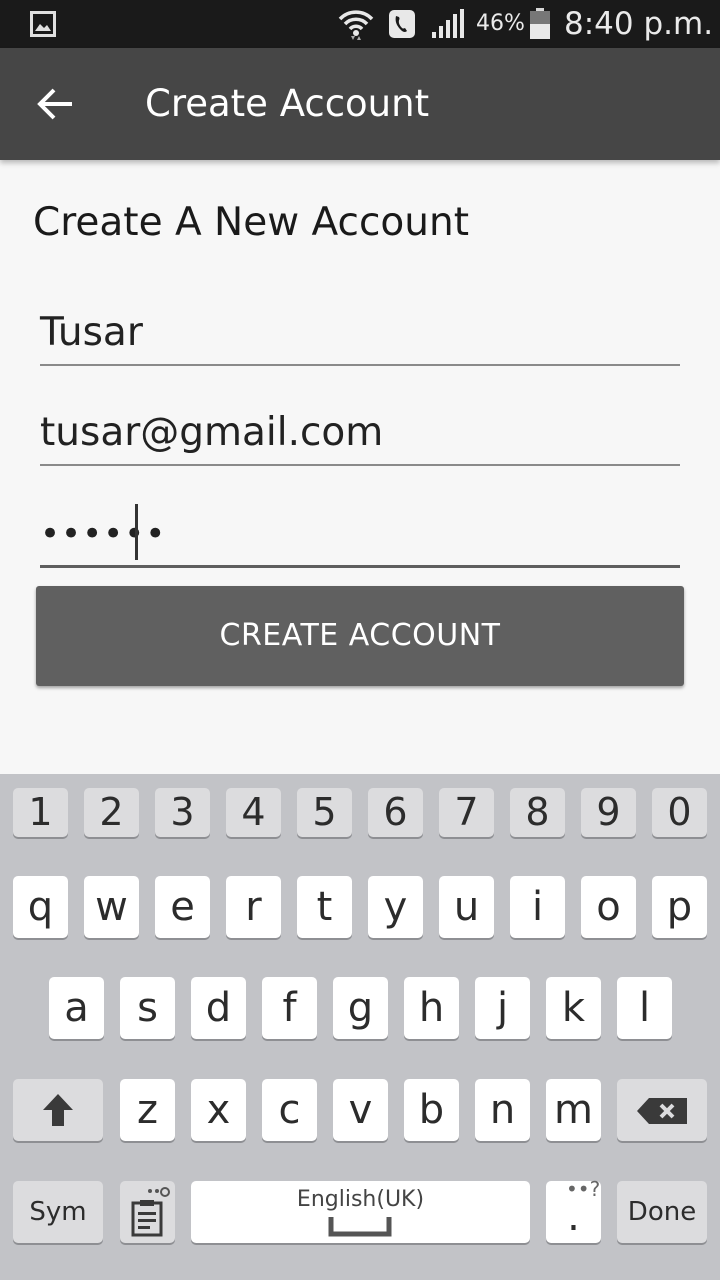 The width and height of the screenshot is (720, 1280). Describe the element at coordinates (43, 24) in the screenshot. I see `gallery-notification-icon` at that location.